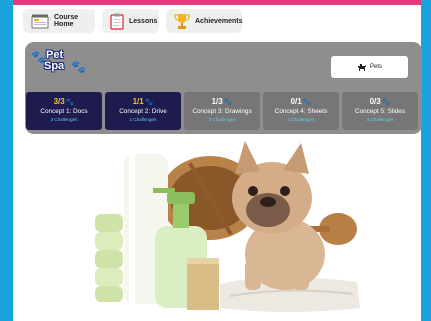 The height and width of the screenshot is (321, 431). What do you see at coordinates (375, 67) in the screenshot?
I see `pets-label: Pets` at bounding box center [375, 67].